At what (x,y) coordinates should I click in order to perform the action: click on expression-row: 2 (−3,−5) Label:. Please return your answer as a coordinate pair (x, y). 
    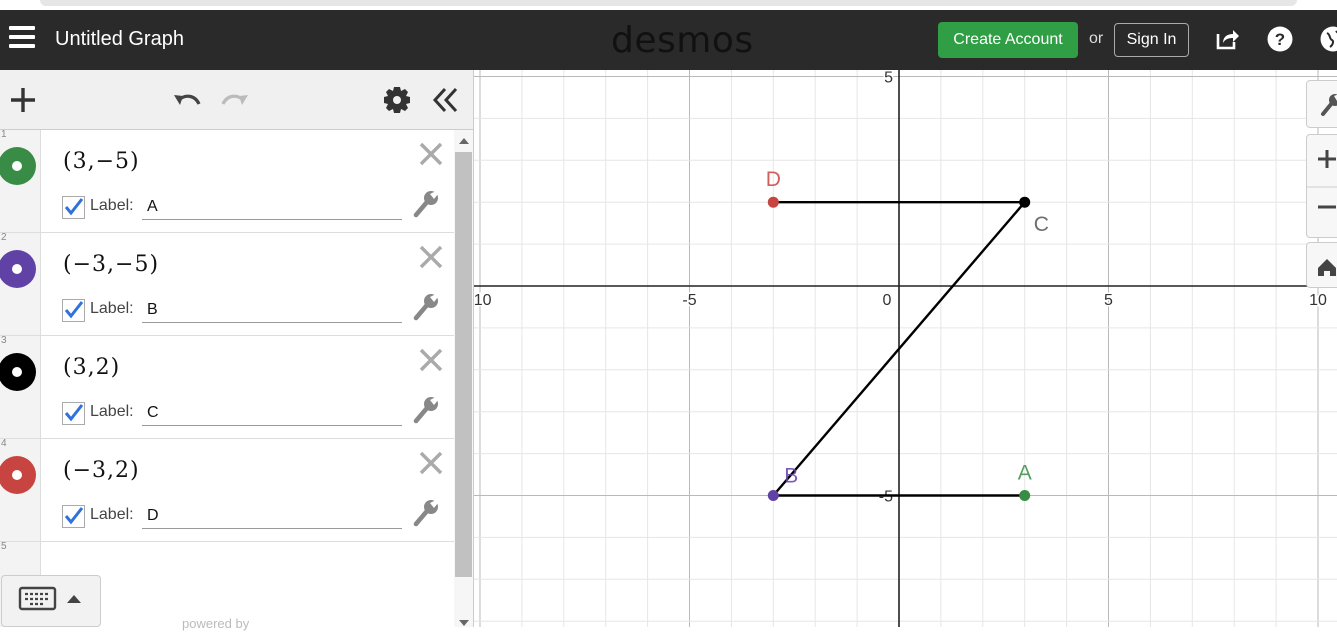
    Looking at the image, I should click on (227, 284).